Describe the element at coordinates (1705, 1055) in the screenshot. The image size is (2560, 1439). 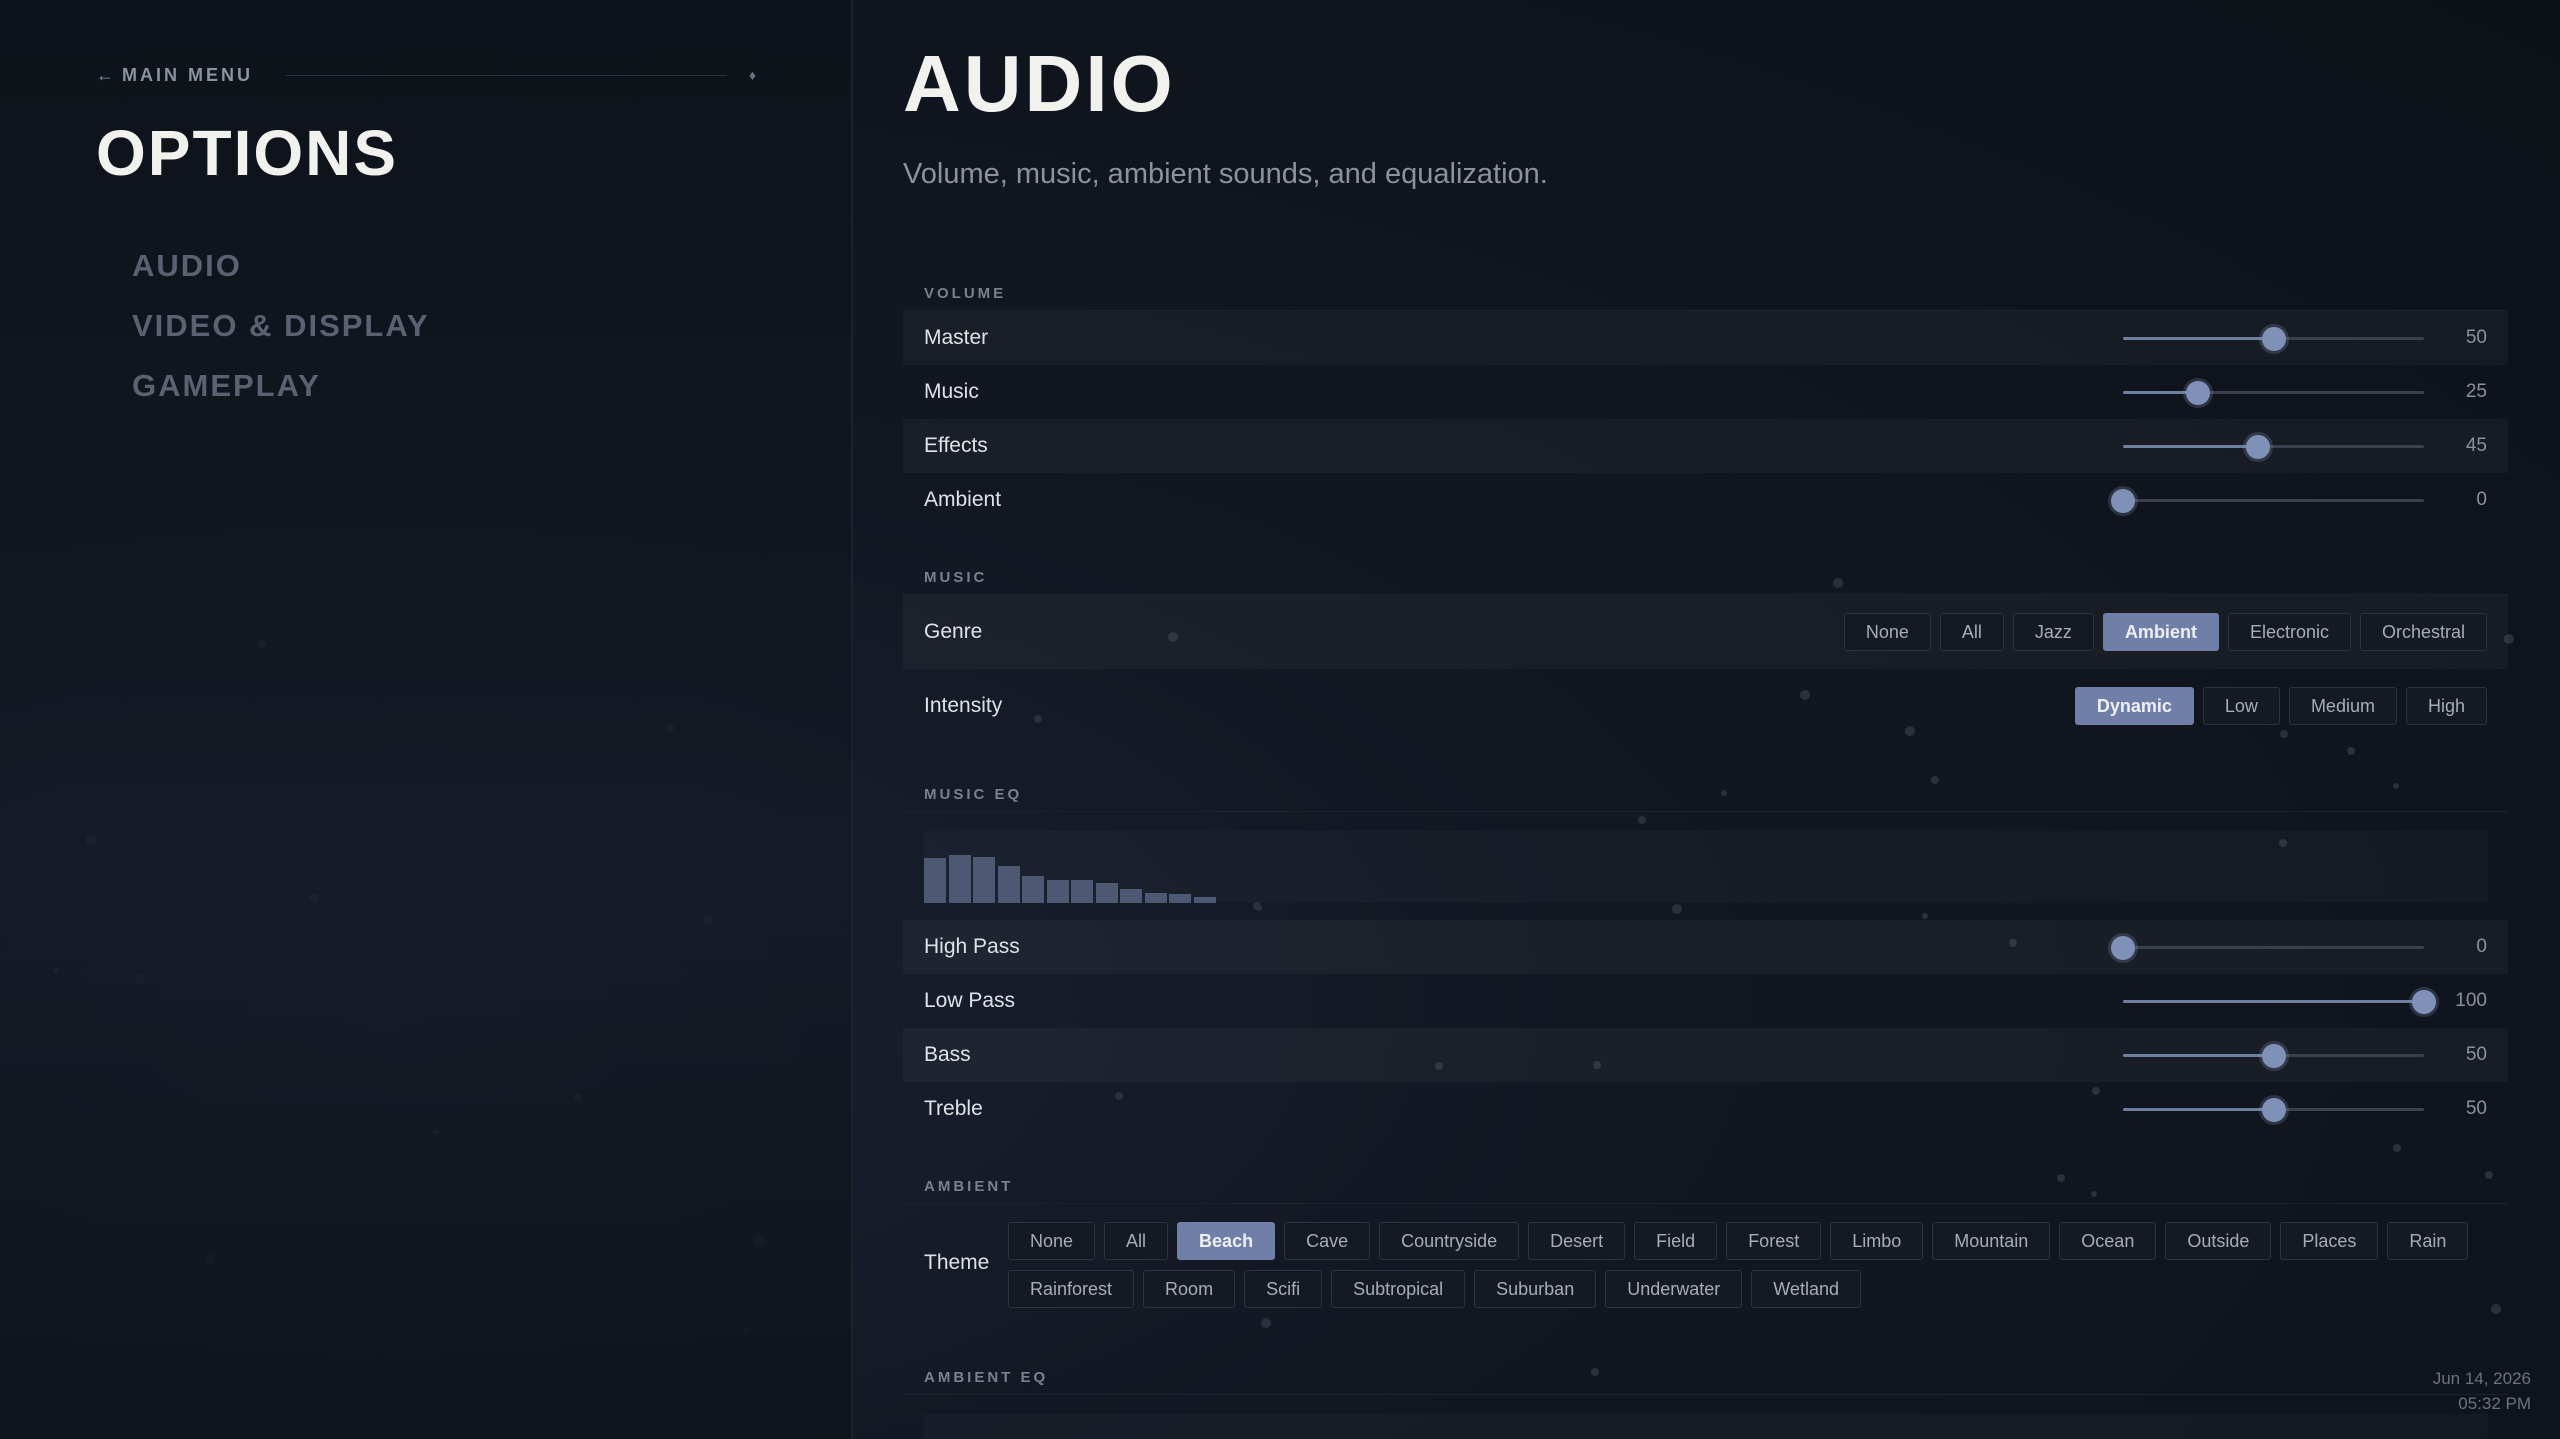
I see `bass-row: Bass 50` at that location.